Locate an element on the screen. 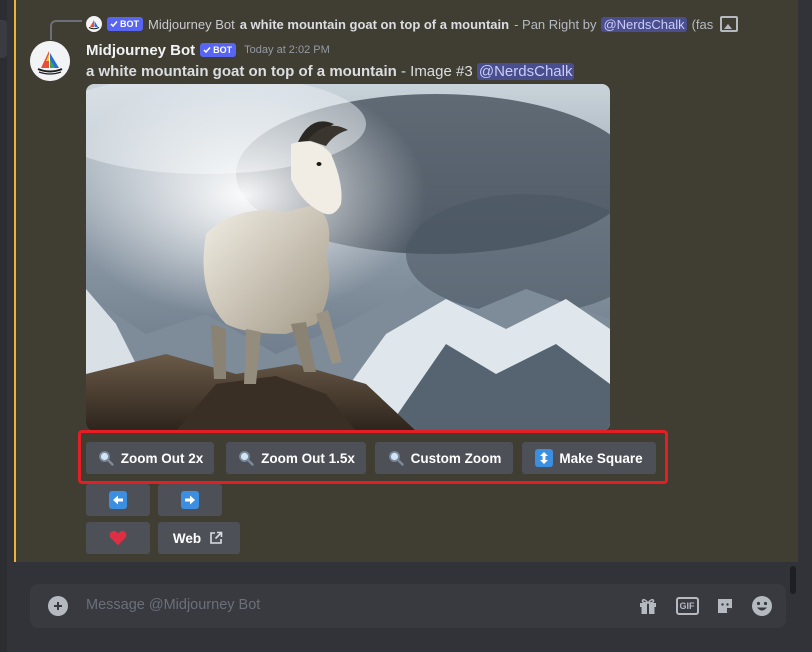  heart-icon is located at coordinates (118, 538).